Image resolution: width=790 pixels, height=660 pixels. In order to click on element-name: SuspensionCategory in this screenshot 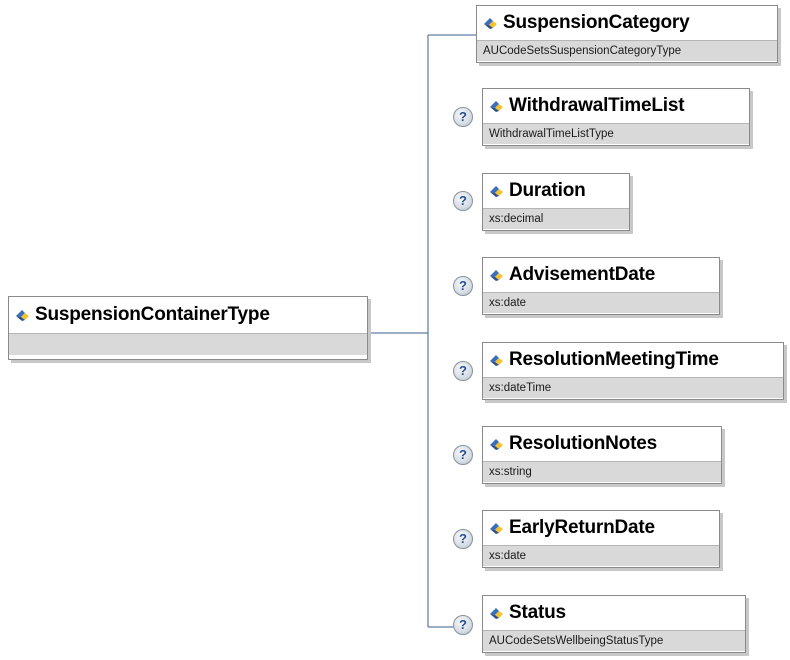, I will do `click(596, 22)`.